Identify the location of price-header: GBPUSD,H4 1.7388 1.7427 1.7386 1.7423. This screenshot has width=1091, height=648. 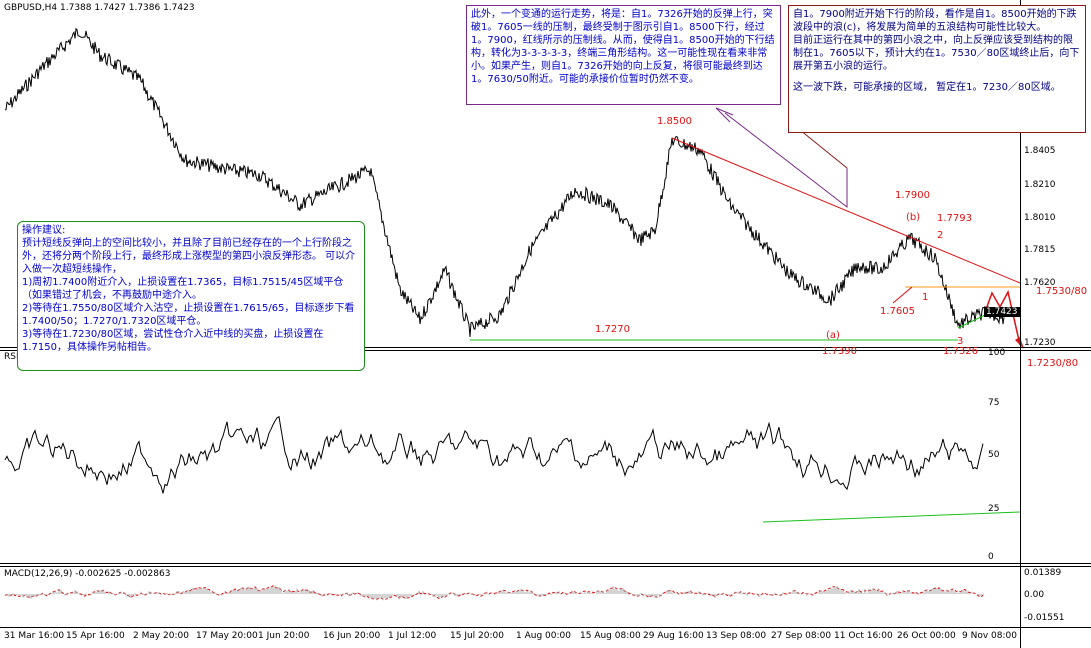
(99, 8).